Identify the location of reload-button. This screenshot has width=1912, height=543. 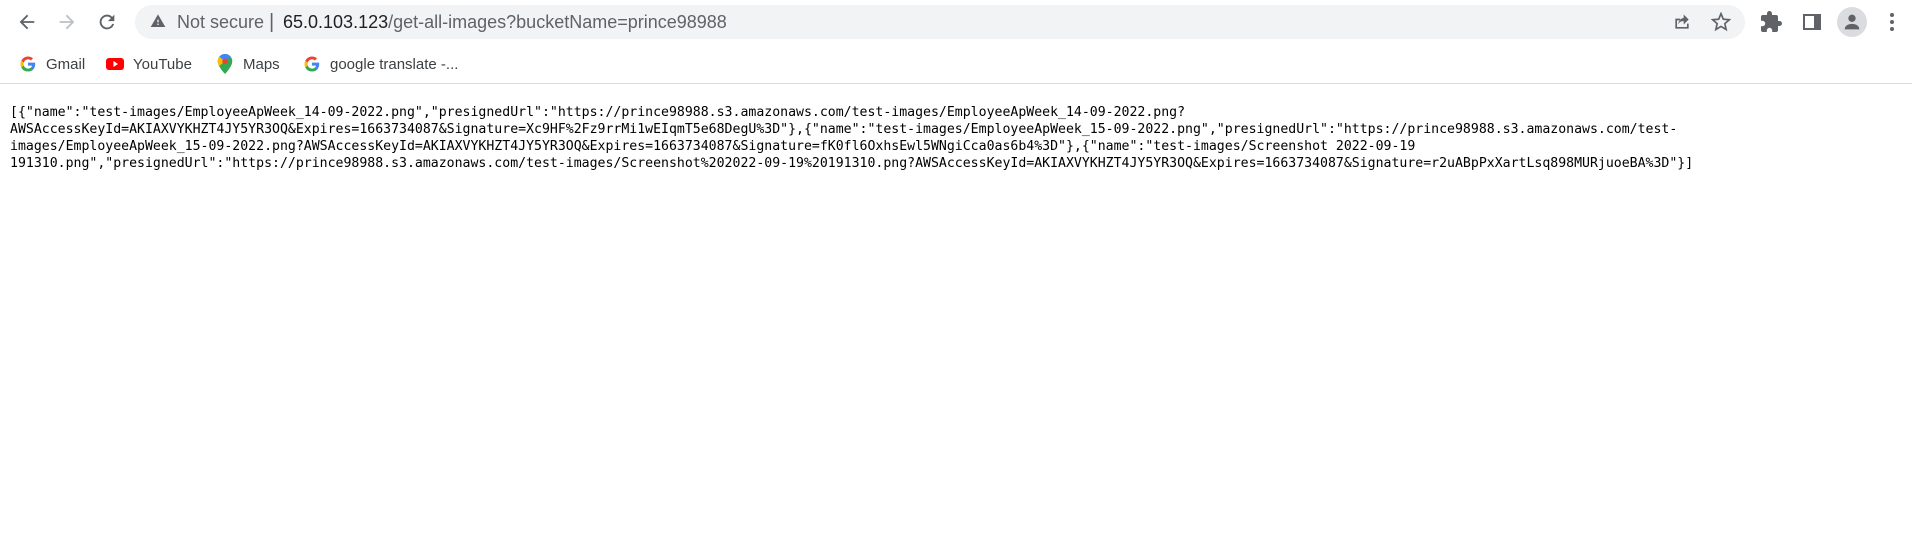
(107, 22).